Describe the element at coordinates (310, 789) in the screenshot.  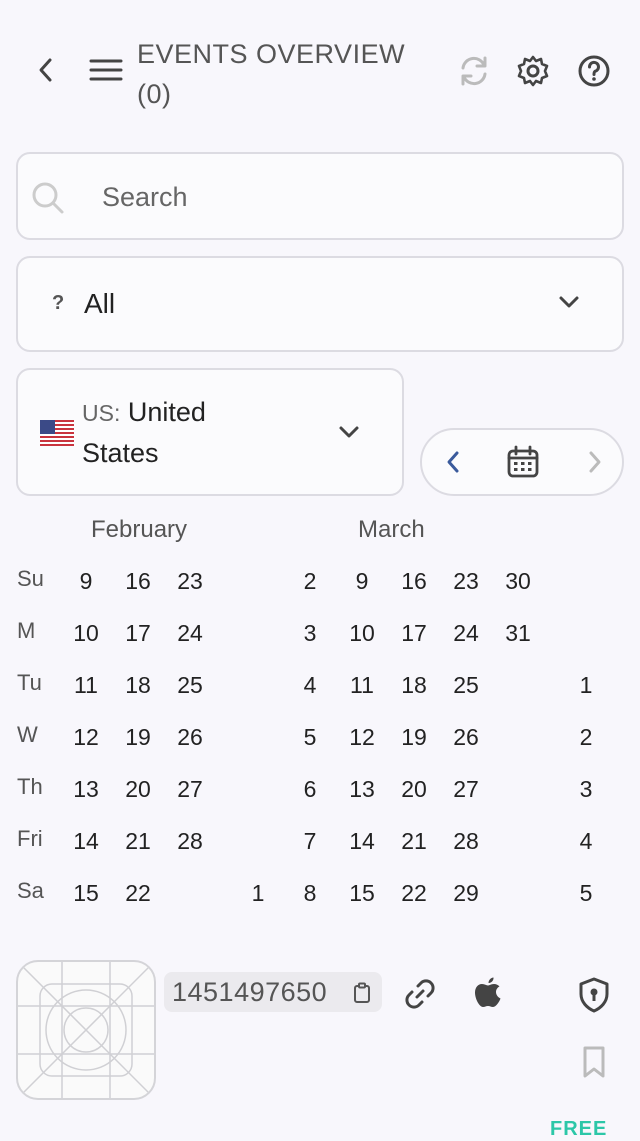
I see `calendar-date: 6` at that location.